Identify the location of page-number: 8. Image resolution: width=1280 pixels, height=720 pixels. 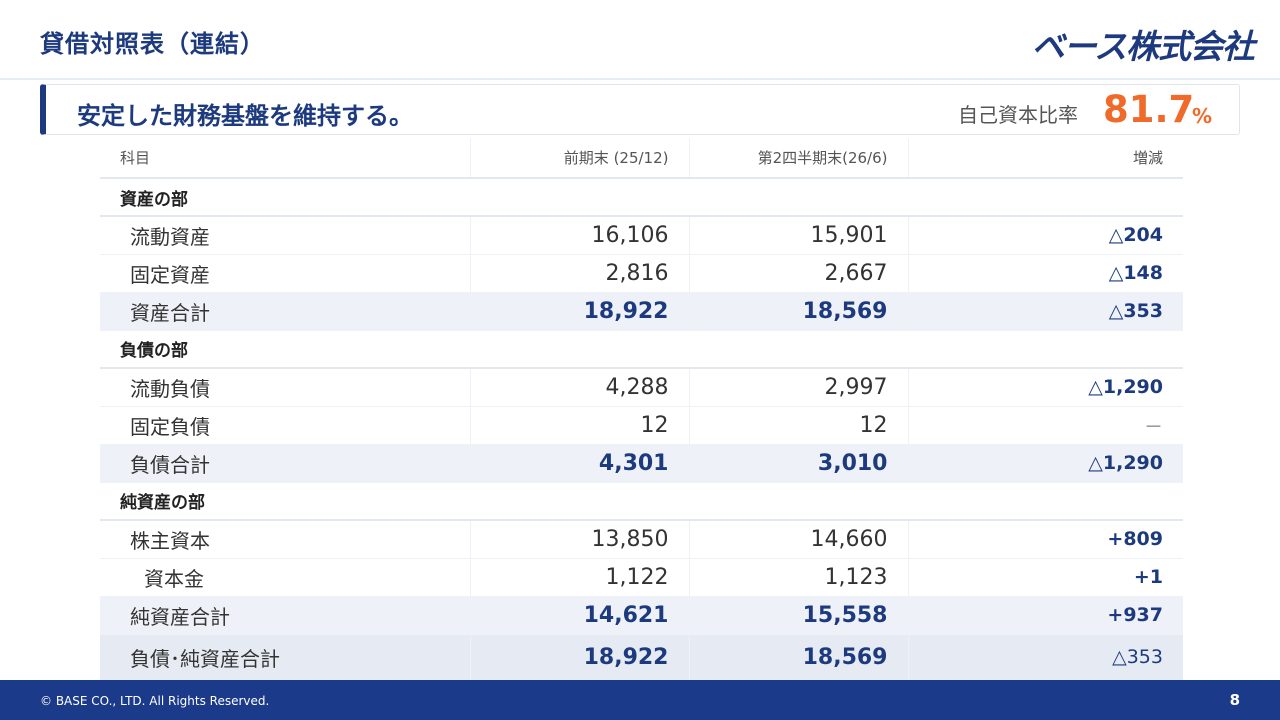
(1234, 700).